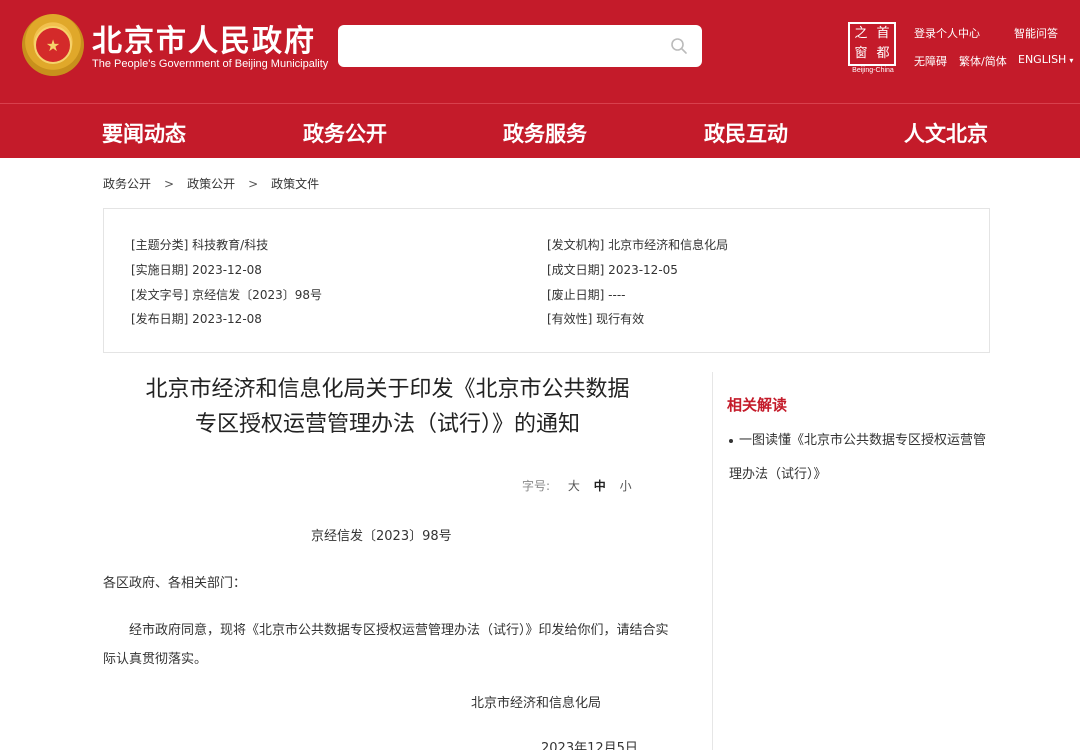 The image size is (1080, 750). Describe the element at coordinates (589, 745) in the screenshot. I see `article-sign-date: 2023年12月5日` at that location.